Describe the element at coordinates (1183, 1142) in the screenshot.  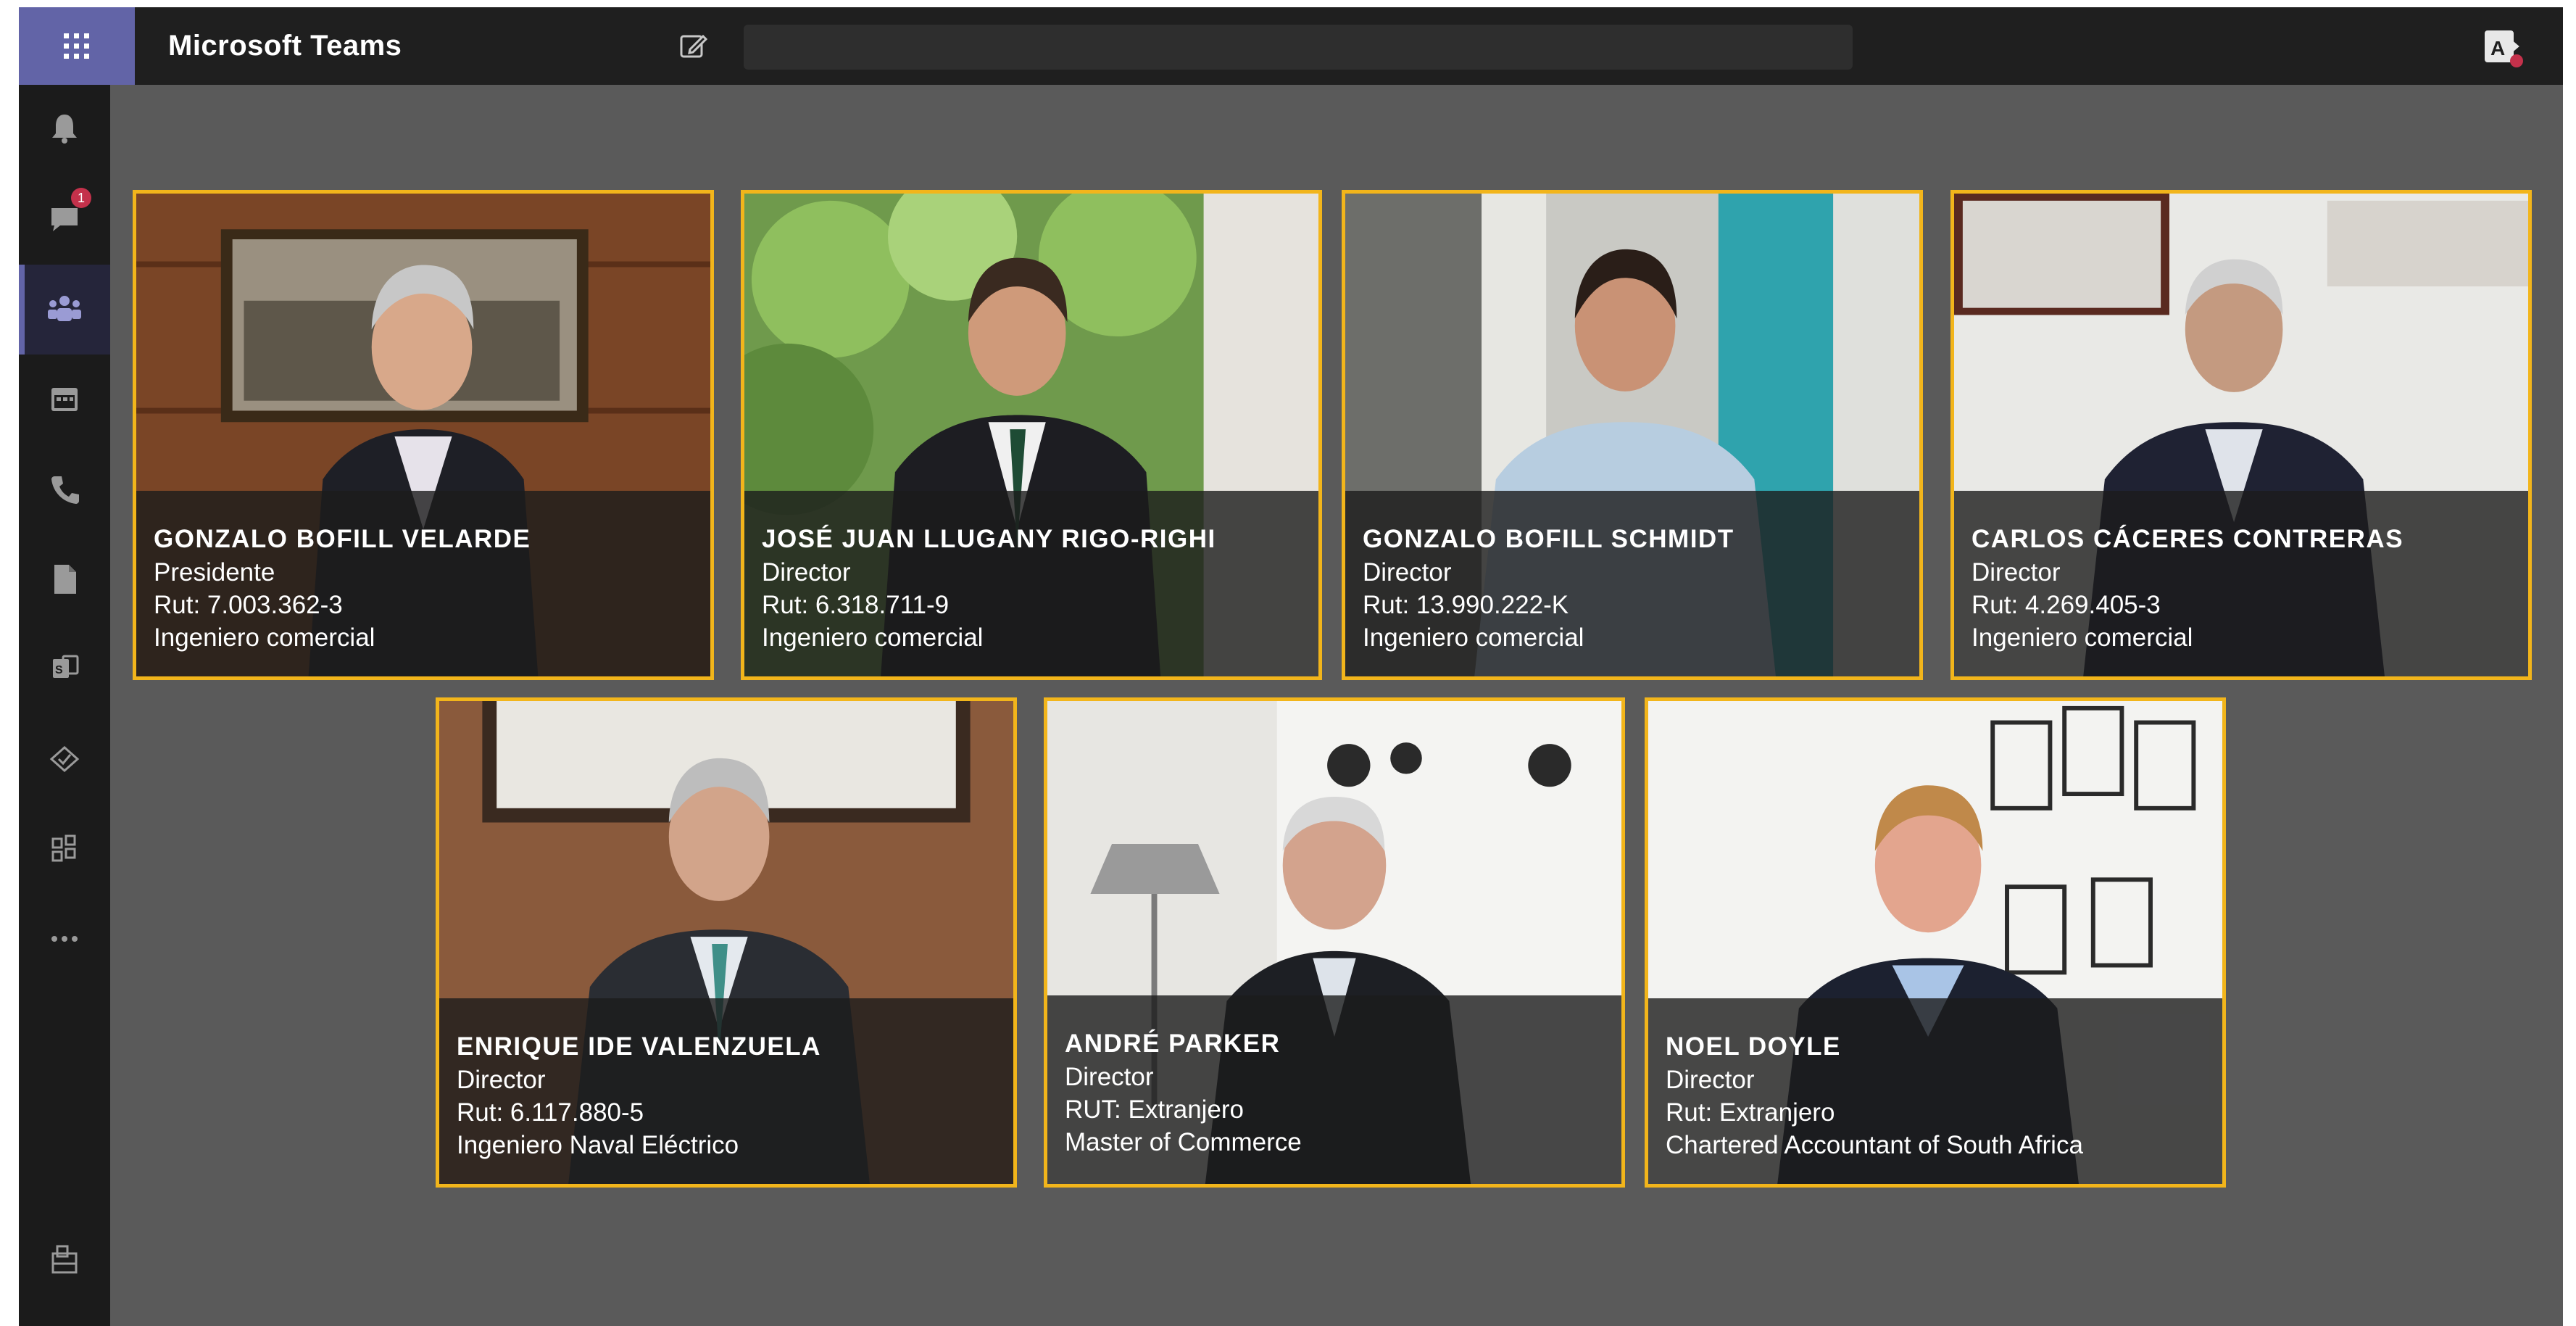
I see `member-profession: Master of Commerce` at that location.